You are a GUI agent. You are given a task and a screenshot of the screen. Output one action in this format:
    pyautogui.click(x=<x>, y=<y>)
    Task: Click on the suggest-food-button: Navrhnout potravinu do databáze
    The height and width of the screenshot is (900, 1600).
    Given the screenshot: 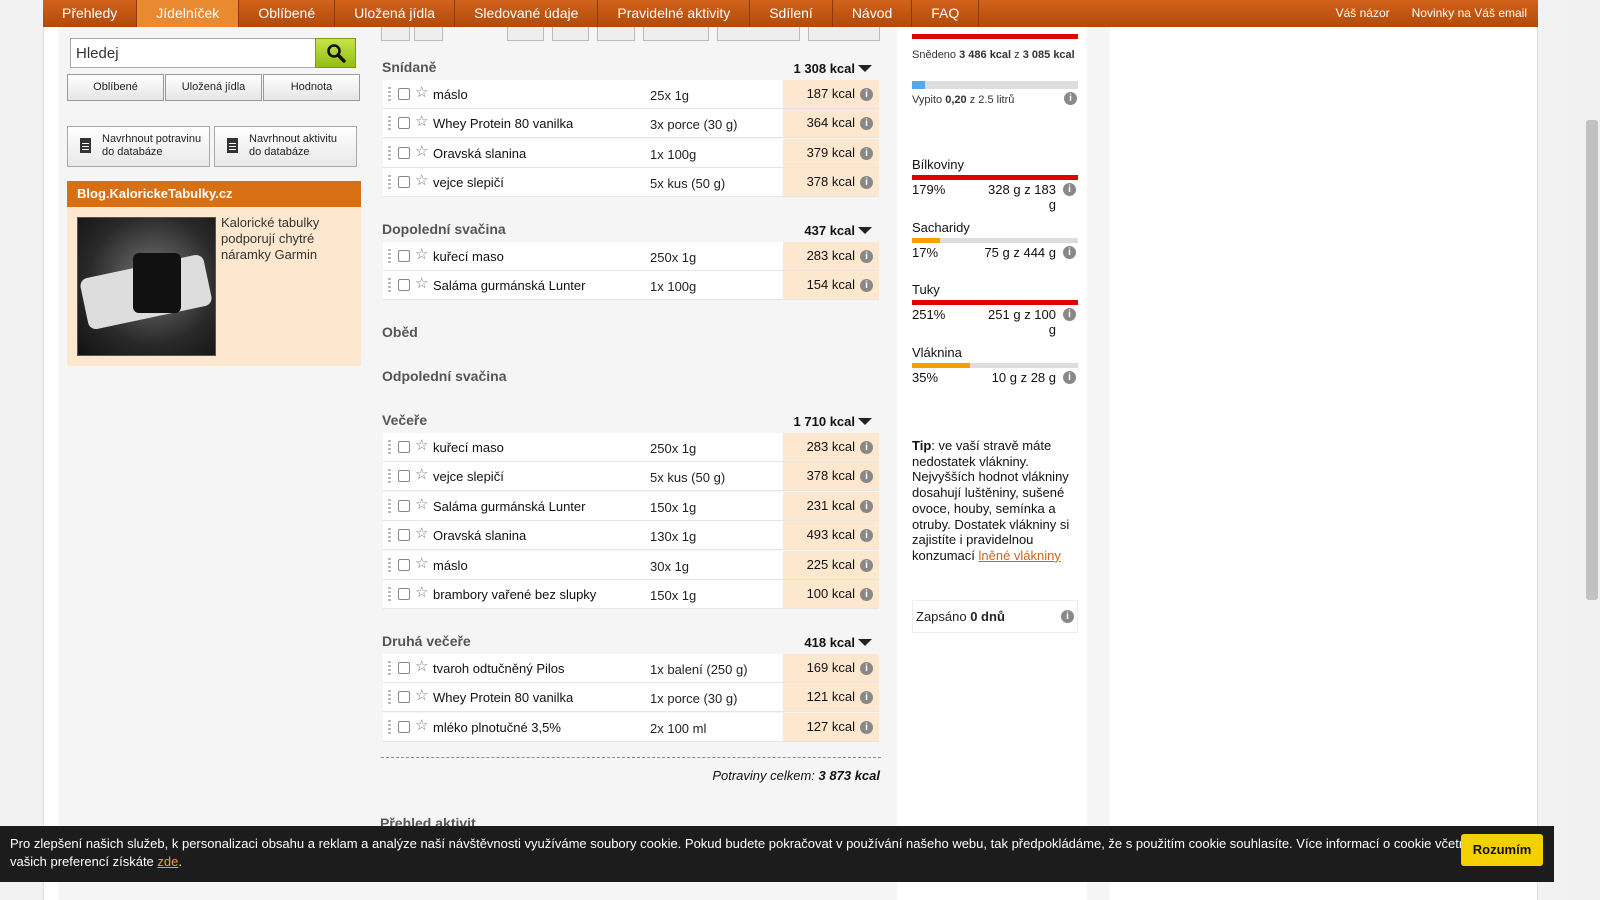 What is the action you would take?
    pyautogui.click(x=138, y=146)
    